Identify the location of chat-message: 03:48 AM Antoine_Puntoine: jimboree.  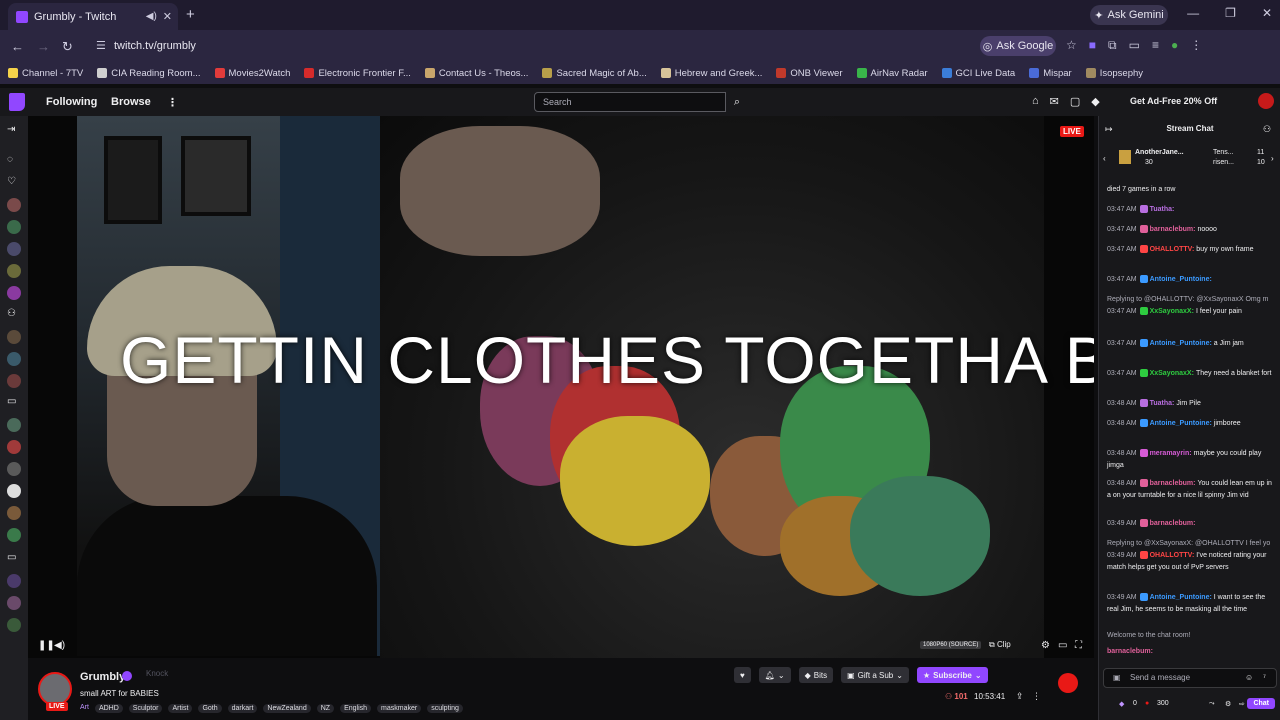
(1192, 424).